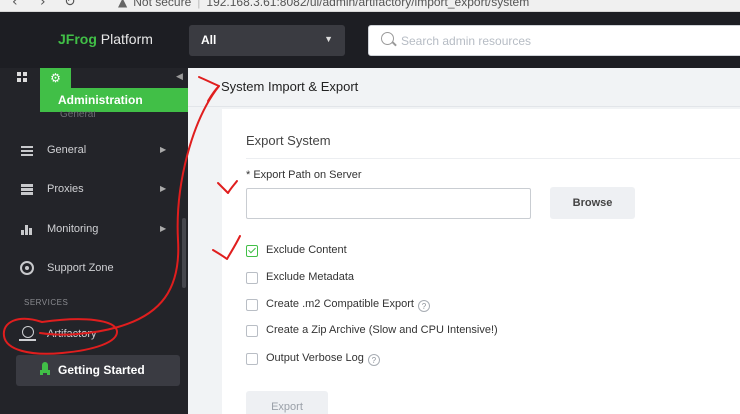 The image size is (740, 414). I want to click on services-heading: SERVICES, so click(46, 302).